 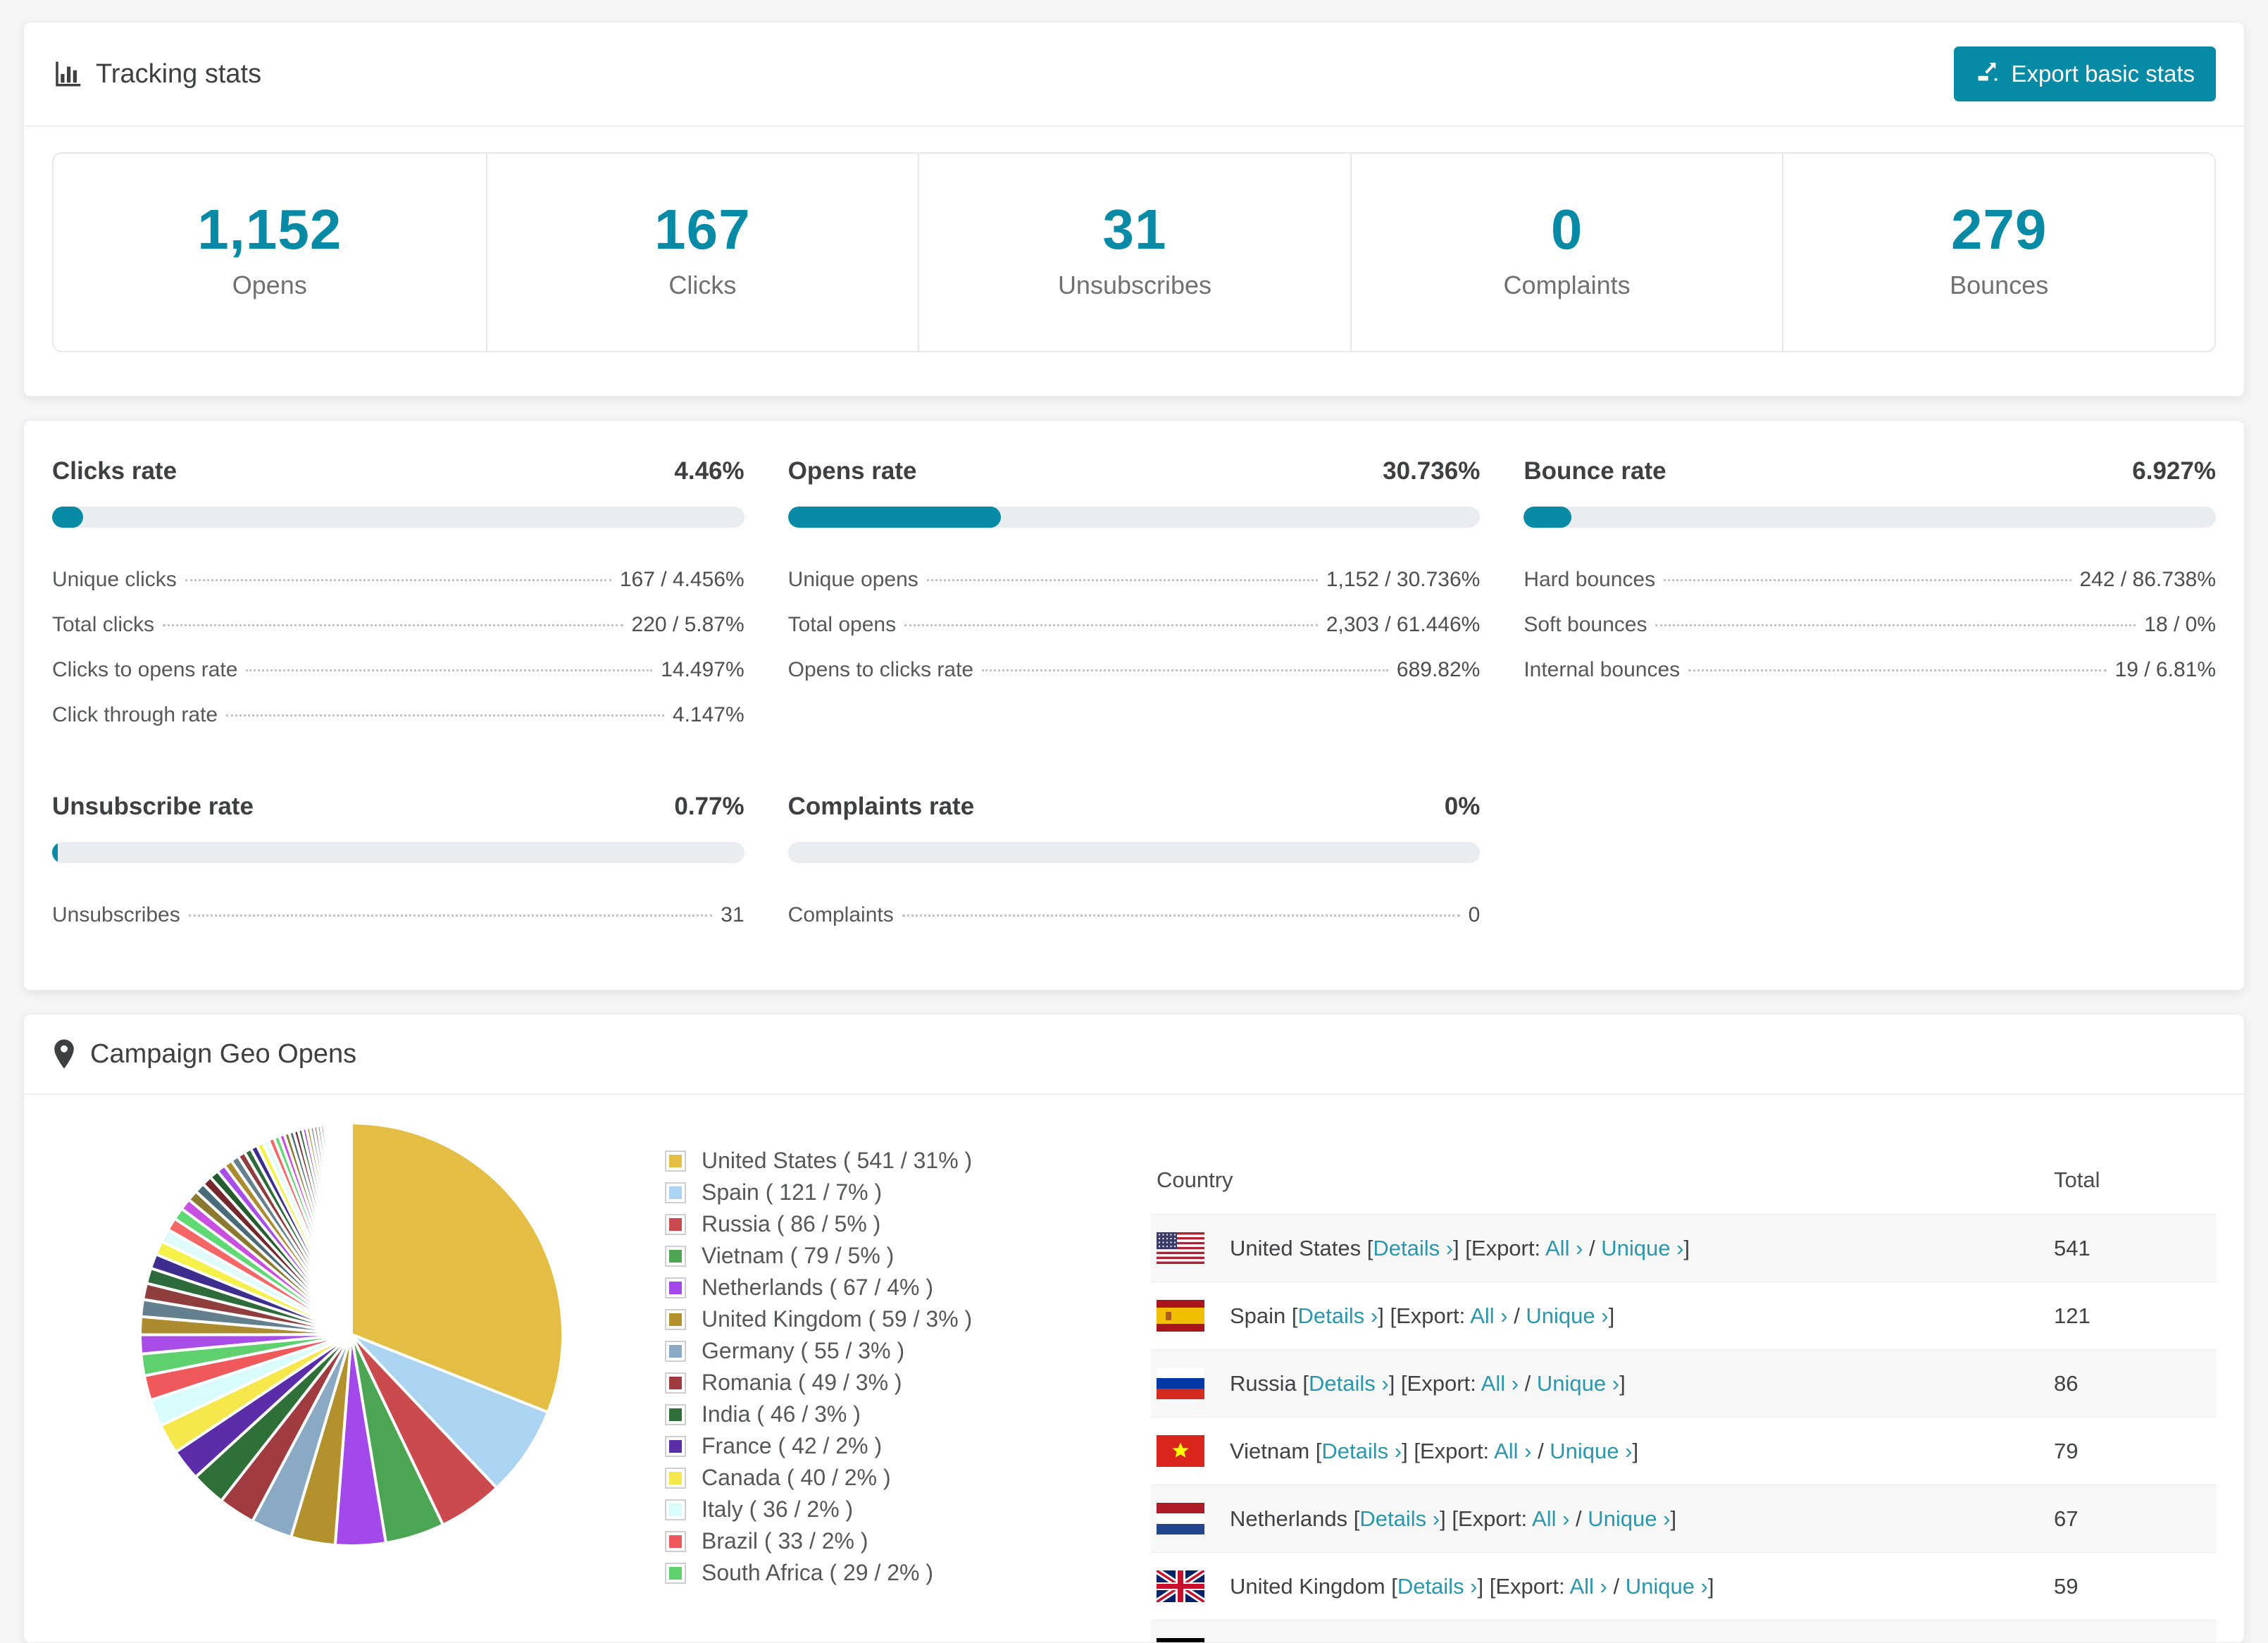 What do you see at coordinates (1578, 1384) in the screenshot?
I see `export-unique-link-ru: Unique ›` at bounding box center [1578, 1384].